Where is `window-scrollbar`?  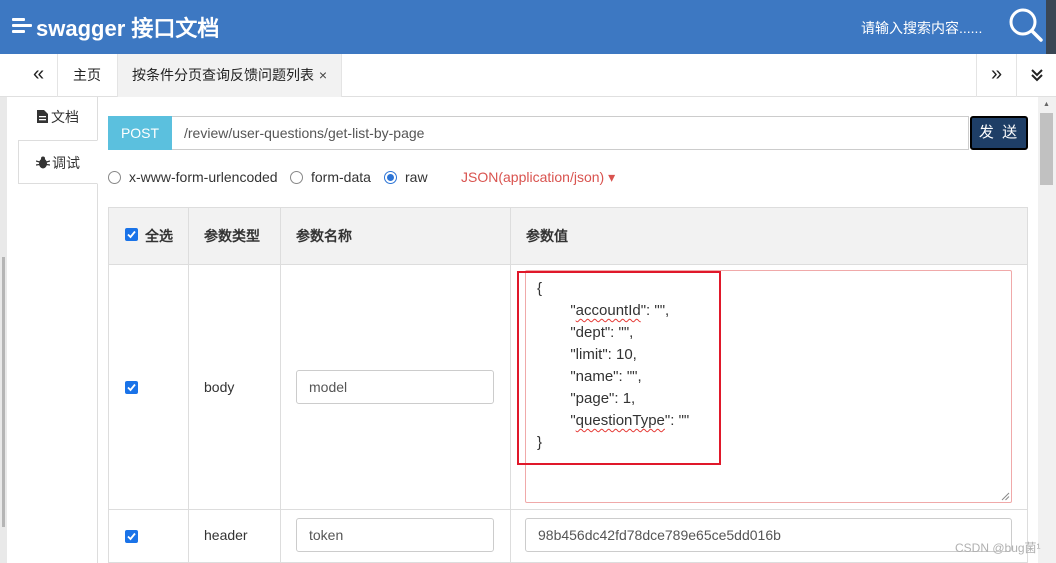
window-scrollbar is located at coordinates (1051, 27).